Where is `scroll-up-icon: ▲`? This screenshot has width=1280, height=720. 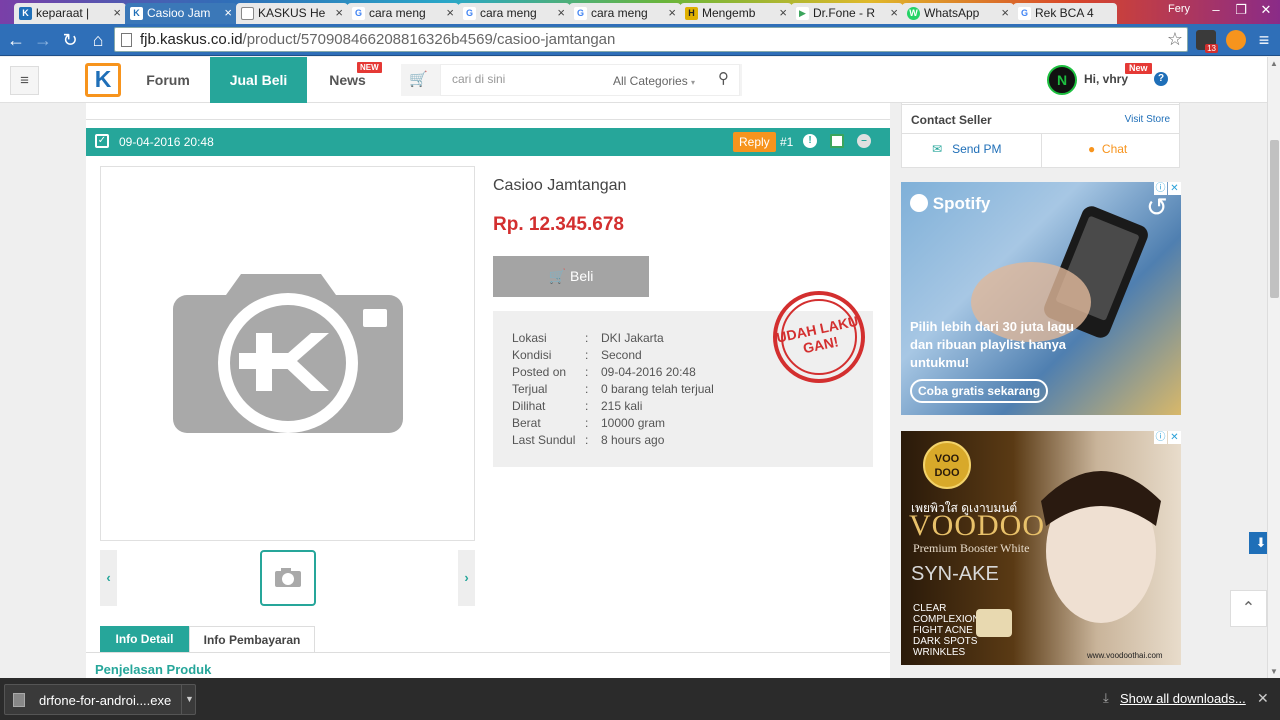 scroll-up-icon: ▲ is located at coordinates (1274, 63).